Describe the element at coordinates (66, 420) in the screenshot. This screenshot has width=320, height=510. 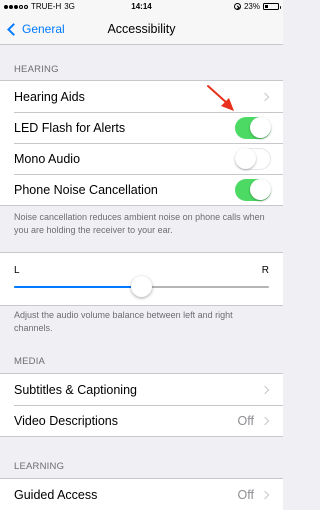
I see `row-label: Video Descriptions` at that location.